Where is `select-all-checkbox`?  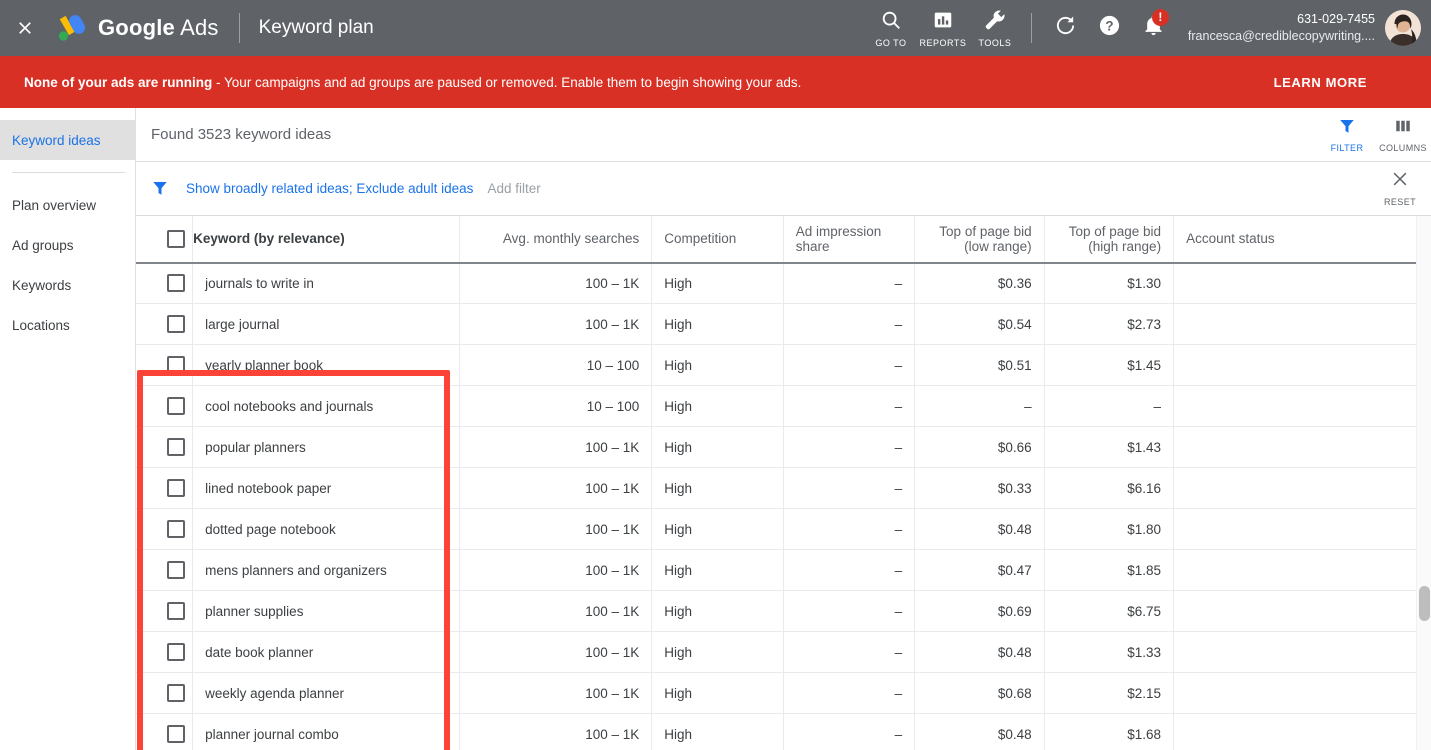
select-all-checkbox is located at coordinates (176, 238).